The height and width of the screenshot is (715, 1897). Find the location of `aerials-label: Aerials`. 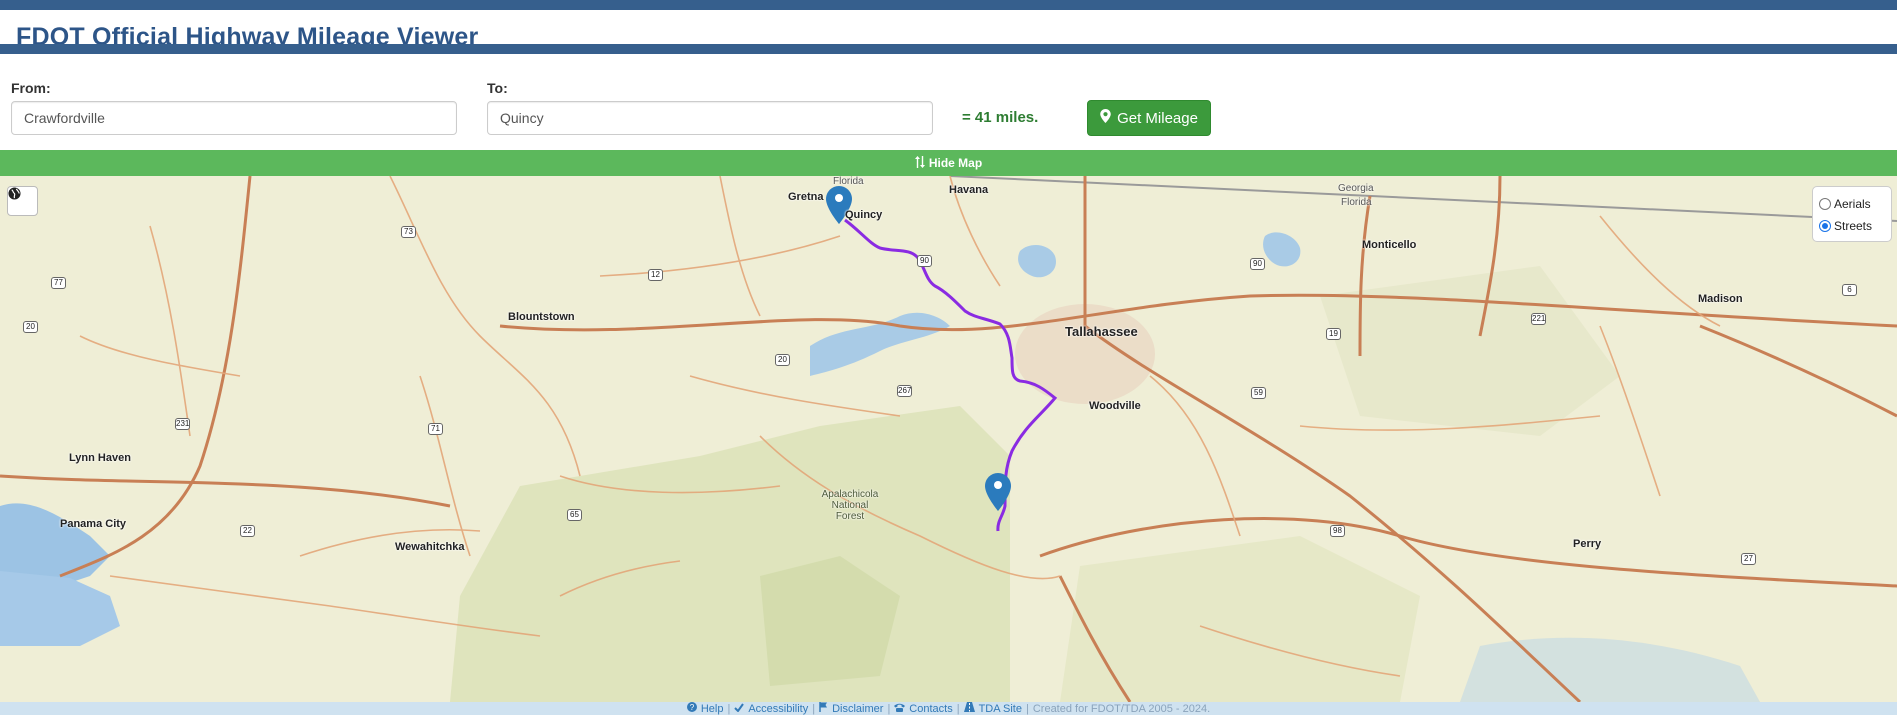

aerials-label: Aerials is located at coordinates (1852, 204).